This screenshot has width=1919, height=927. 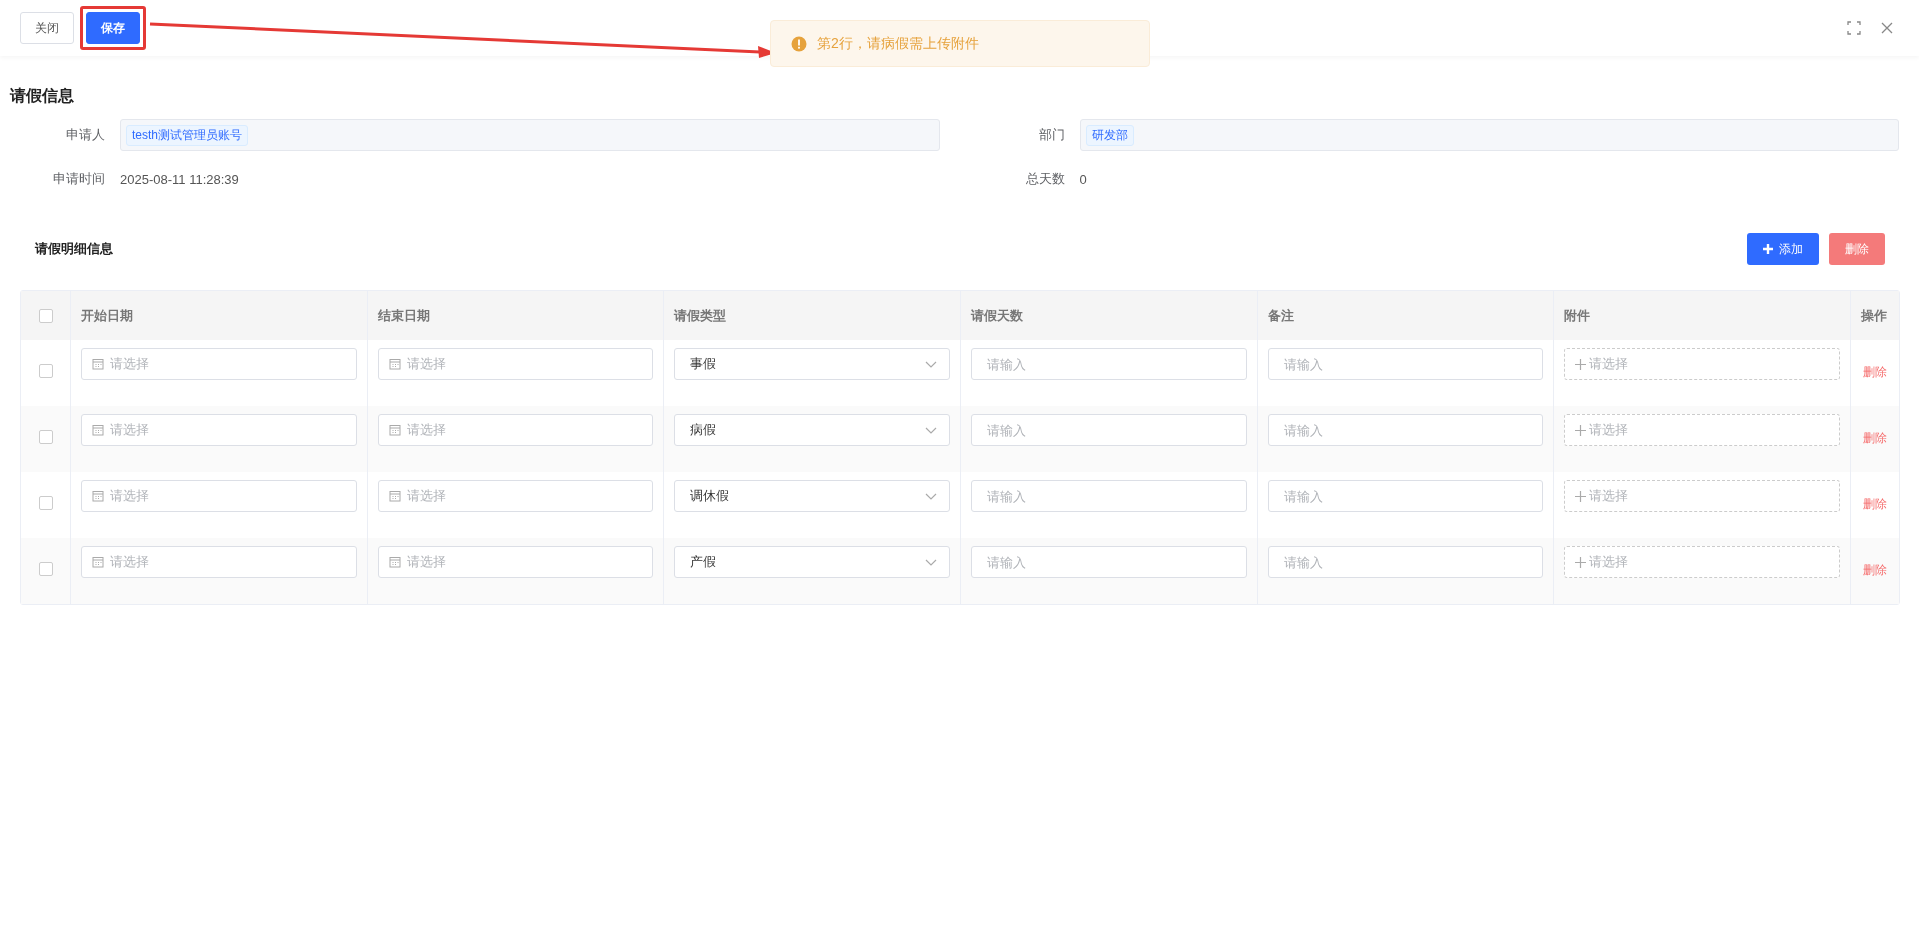 I want to click on field-value: 2025-08-11 11:28:39, so click(x=180, y=179).